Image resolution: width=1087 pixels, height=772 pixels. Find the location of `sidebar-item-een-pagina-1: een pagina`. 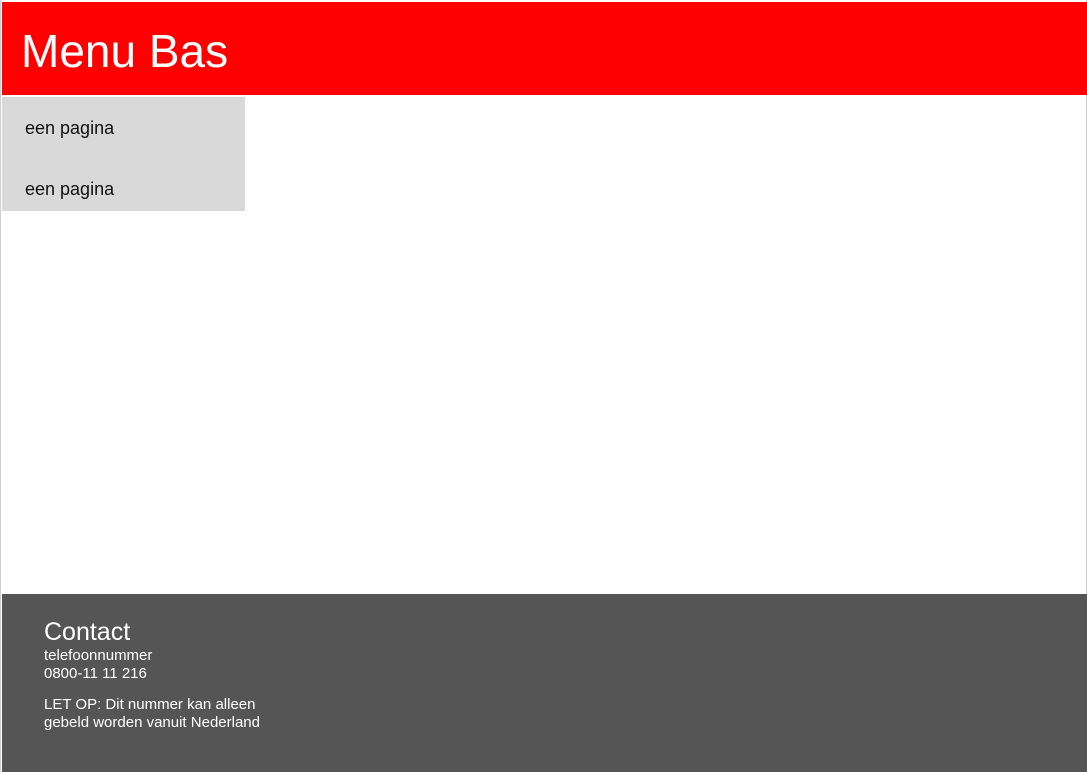

sidebar-item-een-pagina-1: een pagina is located at coordinates (69, 128).